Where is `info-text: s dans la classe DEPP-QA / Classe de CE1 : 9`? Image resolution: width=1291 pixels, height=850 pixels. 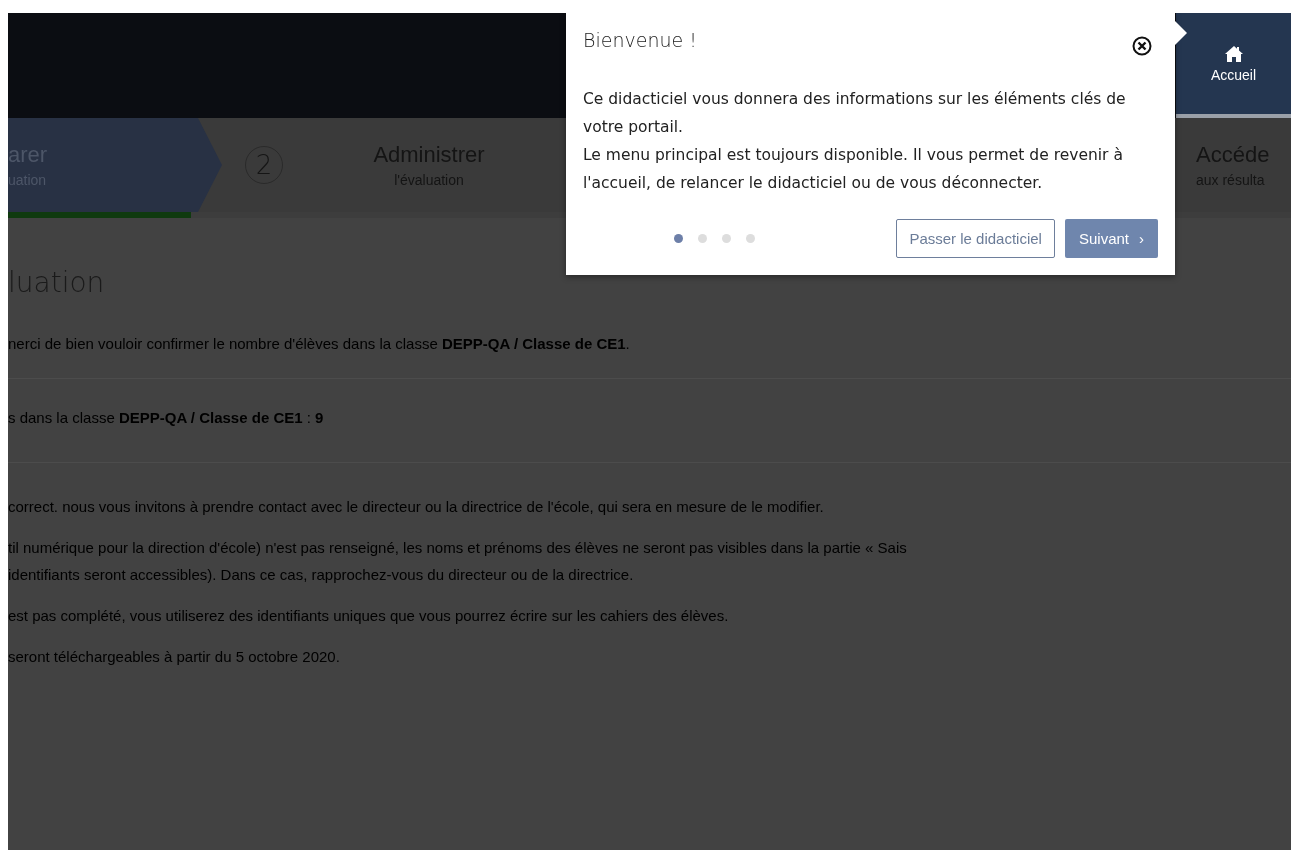
info-text: s dans la classe DEPP-QA / Classe de CE1 : 9 is located at coordinates (166, 417).